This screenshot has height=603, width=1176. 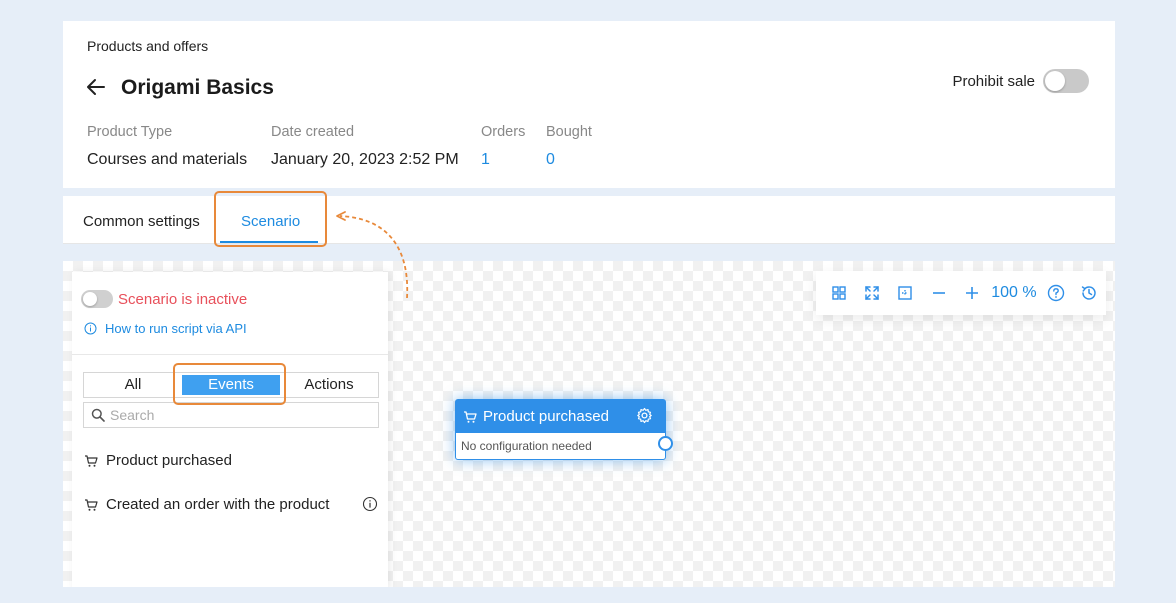 I want to click on meta-orders: Orders 1, so click(x=503, y=146).